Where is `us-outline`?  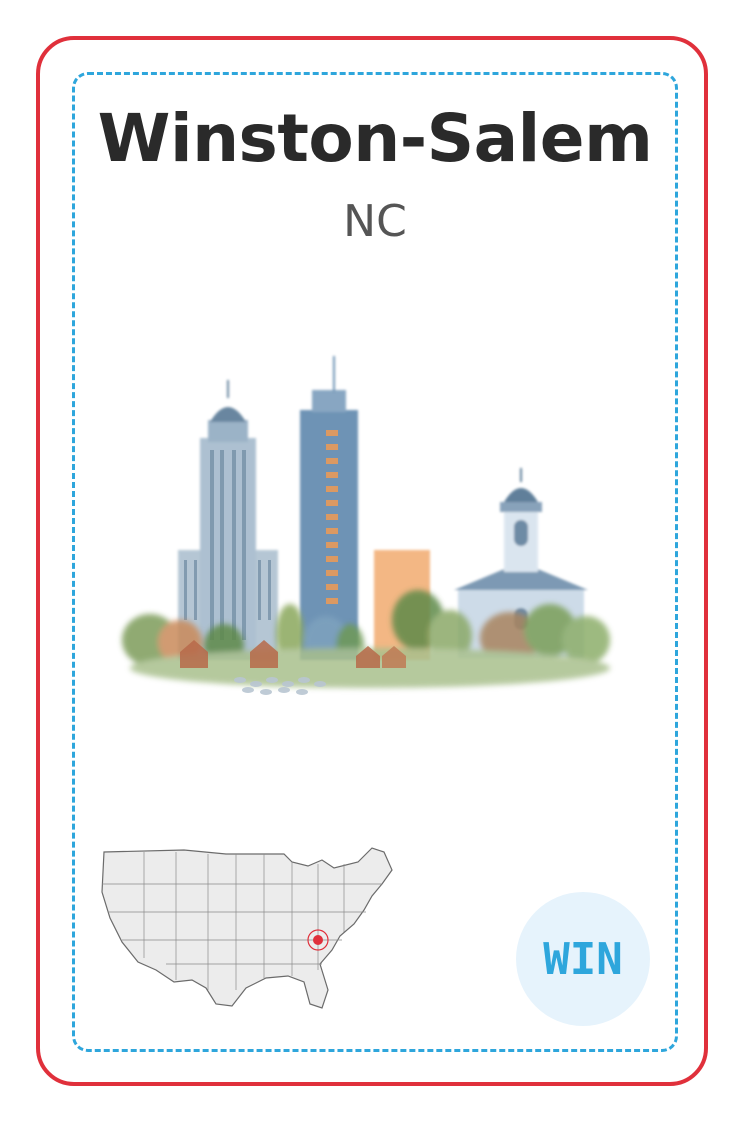 us-outline is located at coordinates (247, 928).